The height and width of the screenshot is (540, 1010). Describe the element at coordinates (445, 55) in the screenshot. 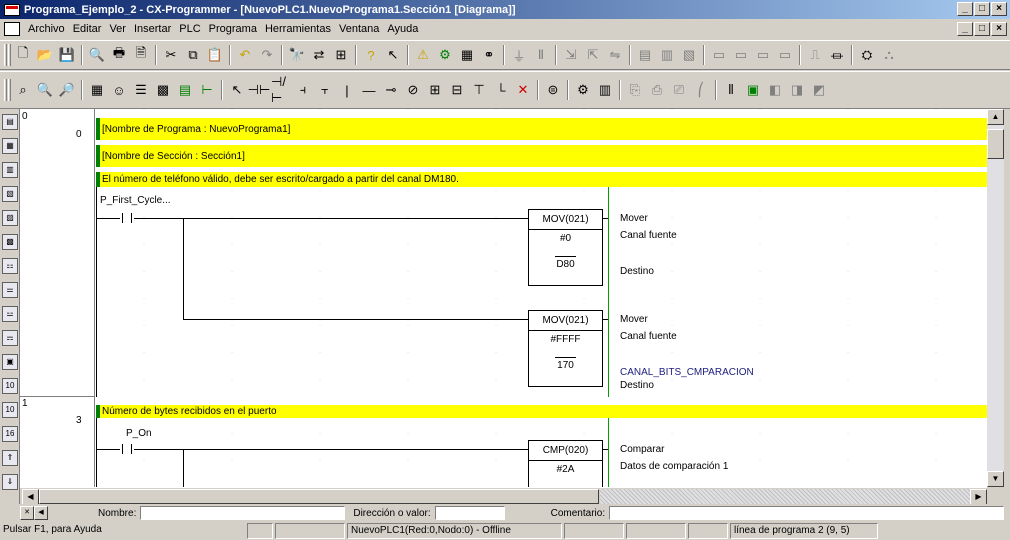

I see `compile-icon: ⚙` at that location.